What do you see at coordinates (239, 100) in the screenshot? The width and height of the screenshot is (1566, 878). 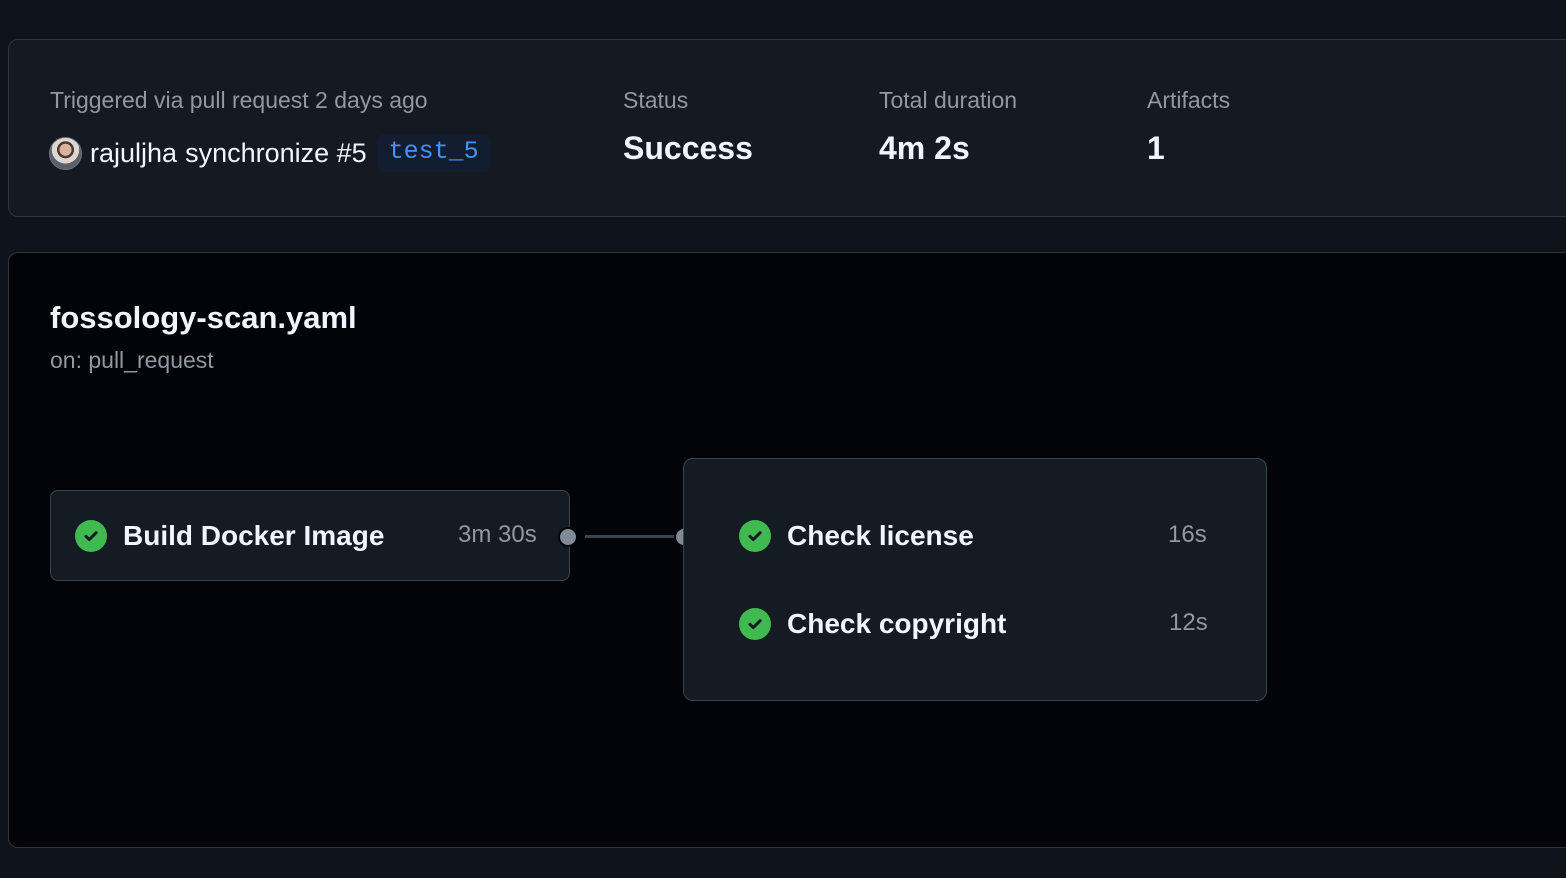 I see `trigger-label: Triggered via pull request 2 days ago` at bounding box center [239, 100].